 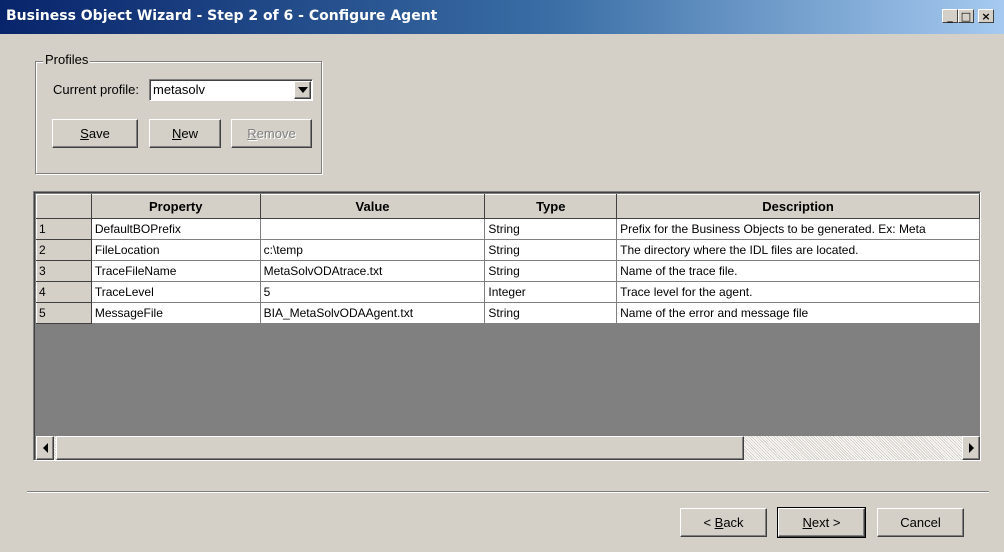 I want to click on save-label: ave, so click(x=99, y=133).